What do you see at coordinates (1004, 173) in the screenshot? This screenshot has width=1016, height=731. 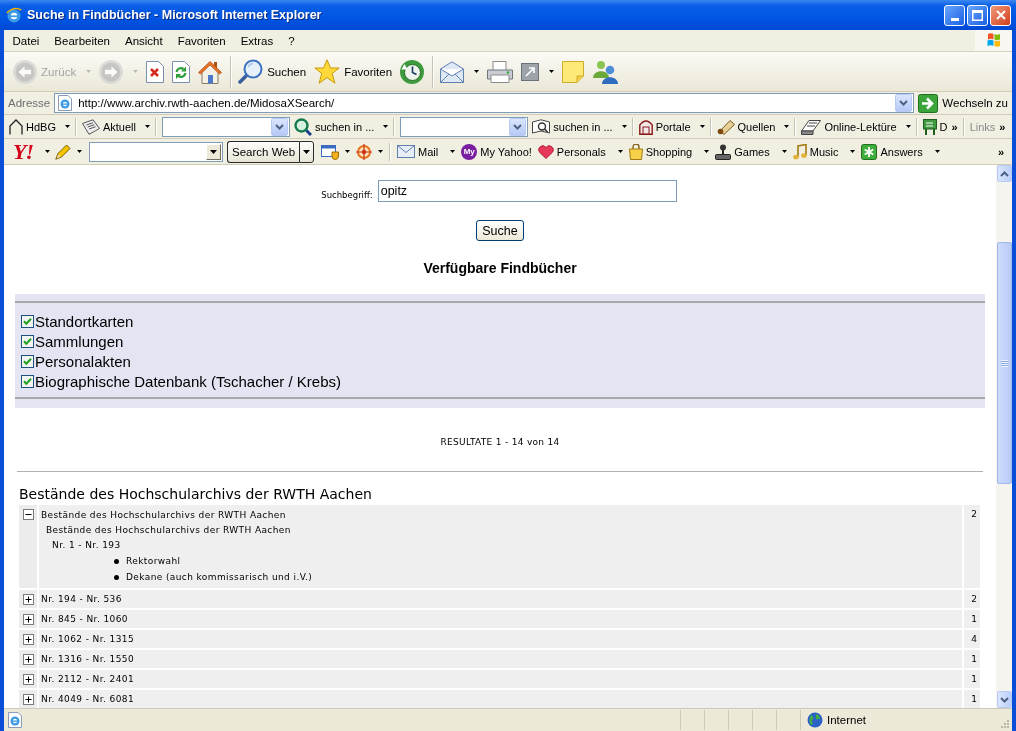 I see `scroll-up-button` at bounding box center [1004, 173].